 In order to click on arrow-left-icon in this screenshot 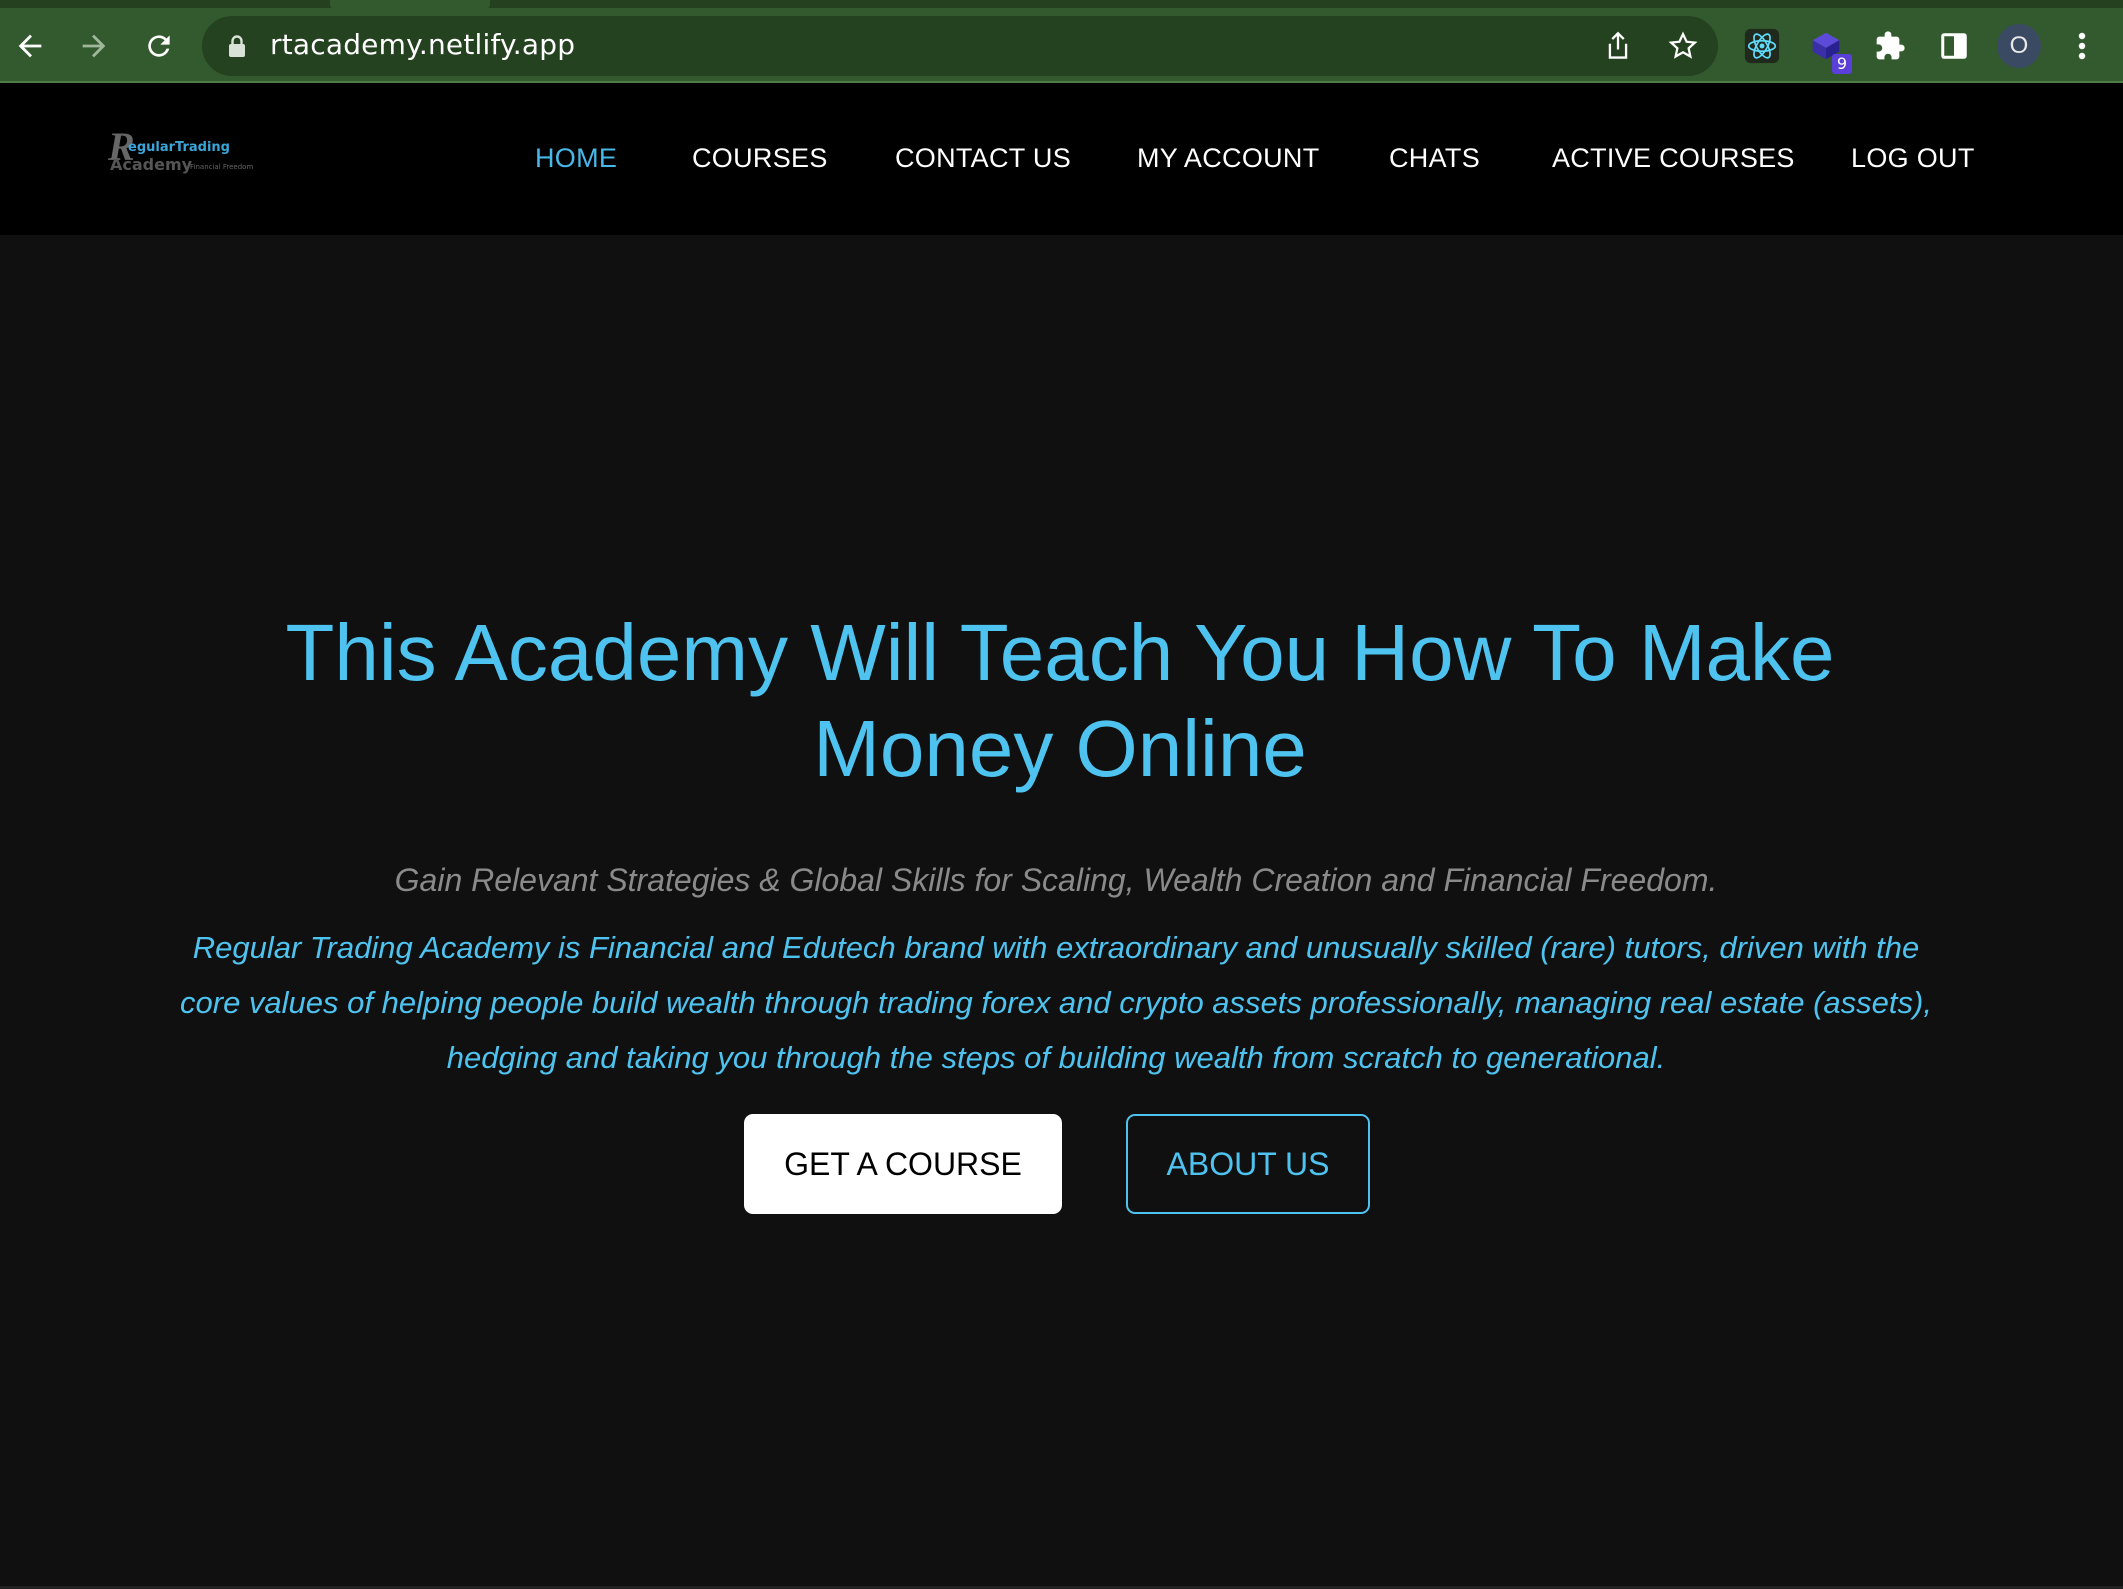, I will do `click(30, 46)`.